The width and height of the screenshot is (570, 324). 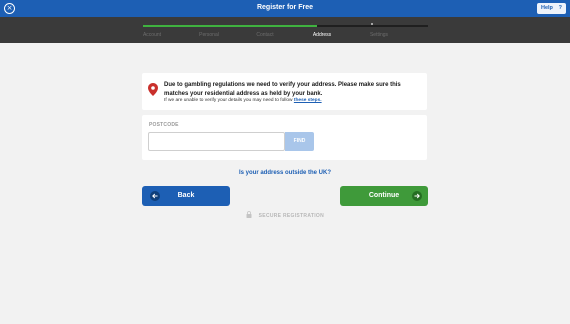 I want to click on question-icon: ?, so click(x=560, y=8).